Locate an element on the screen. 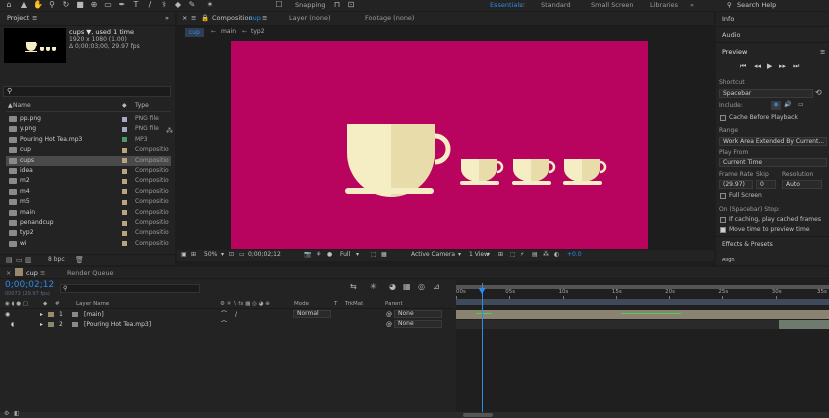  delete-icon: 🗑 is located at coordinates (79, 260).